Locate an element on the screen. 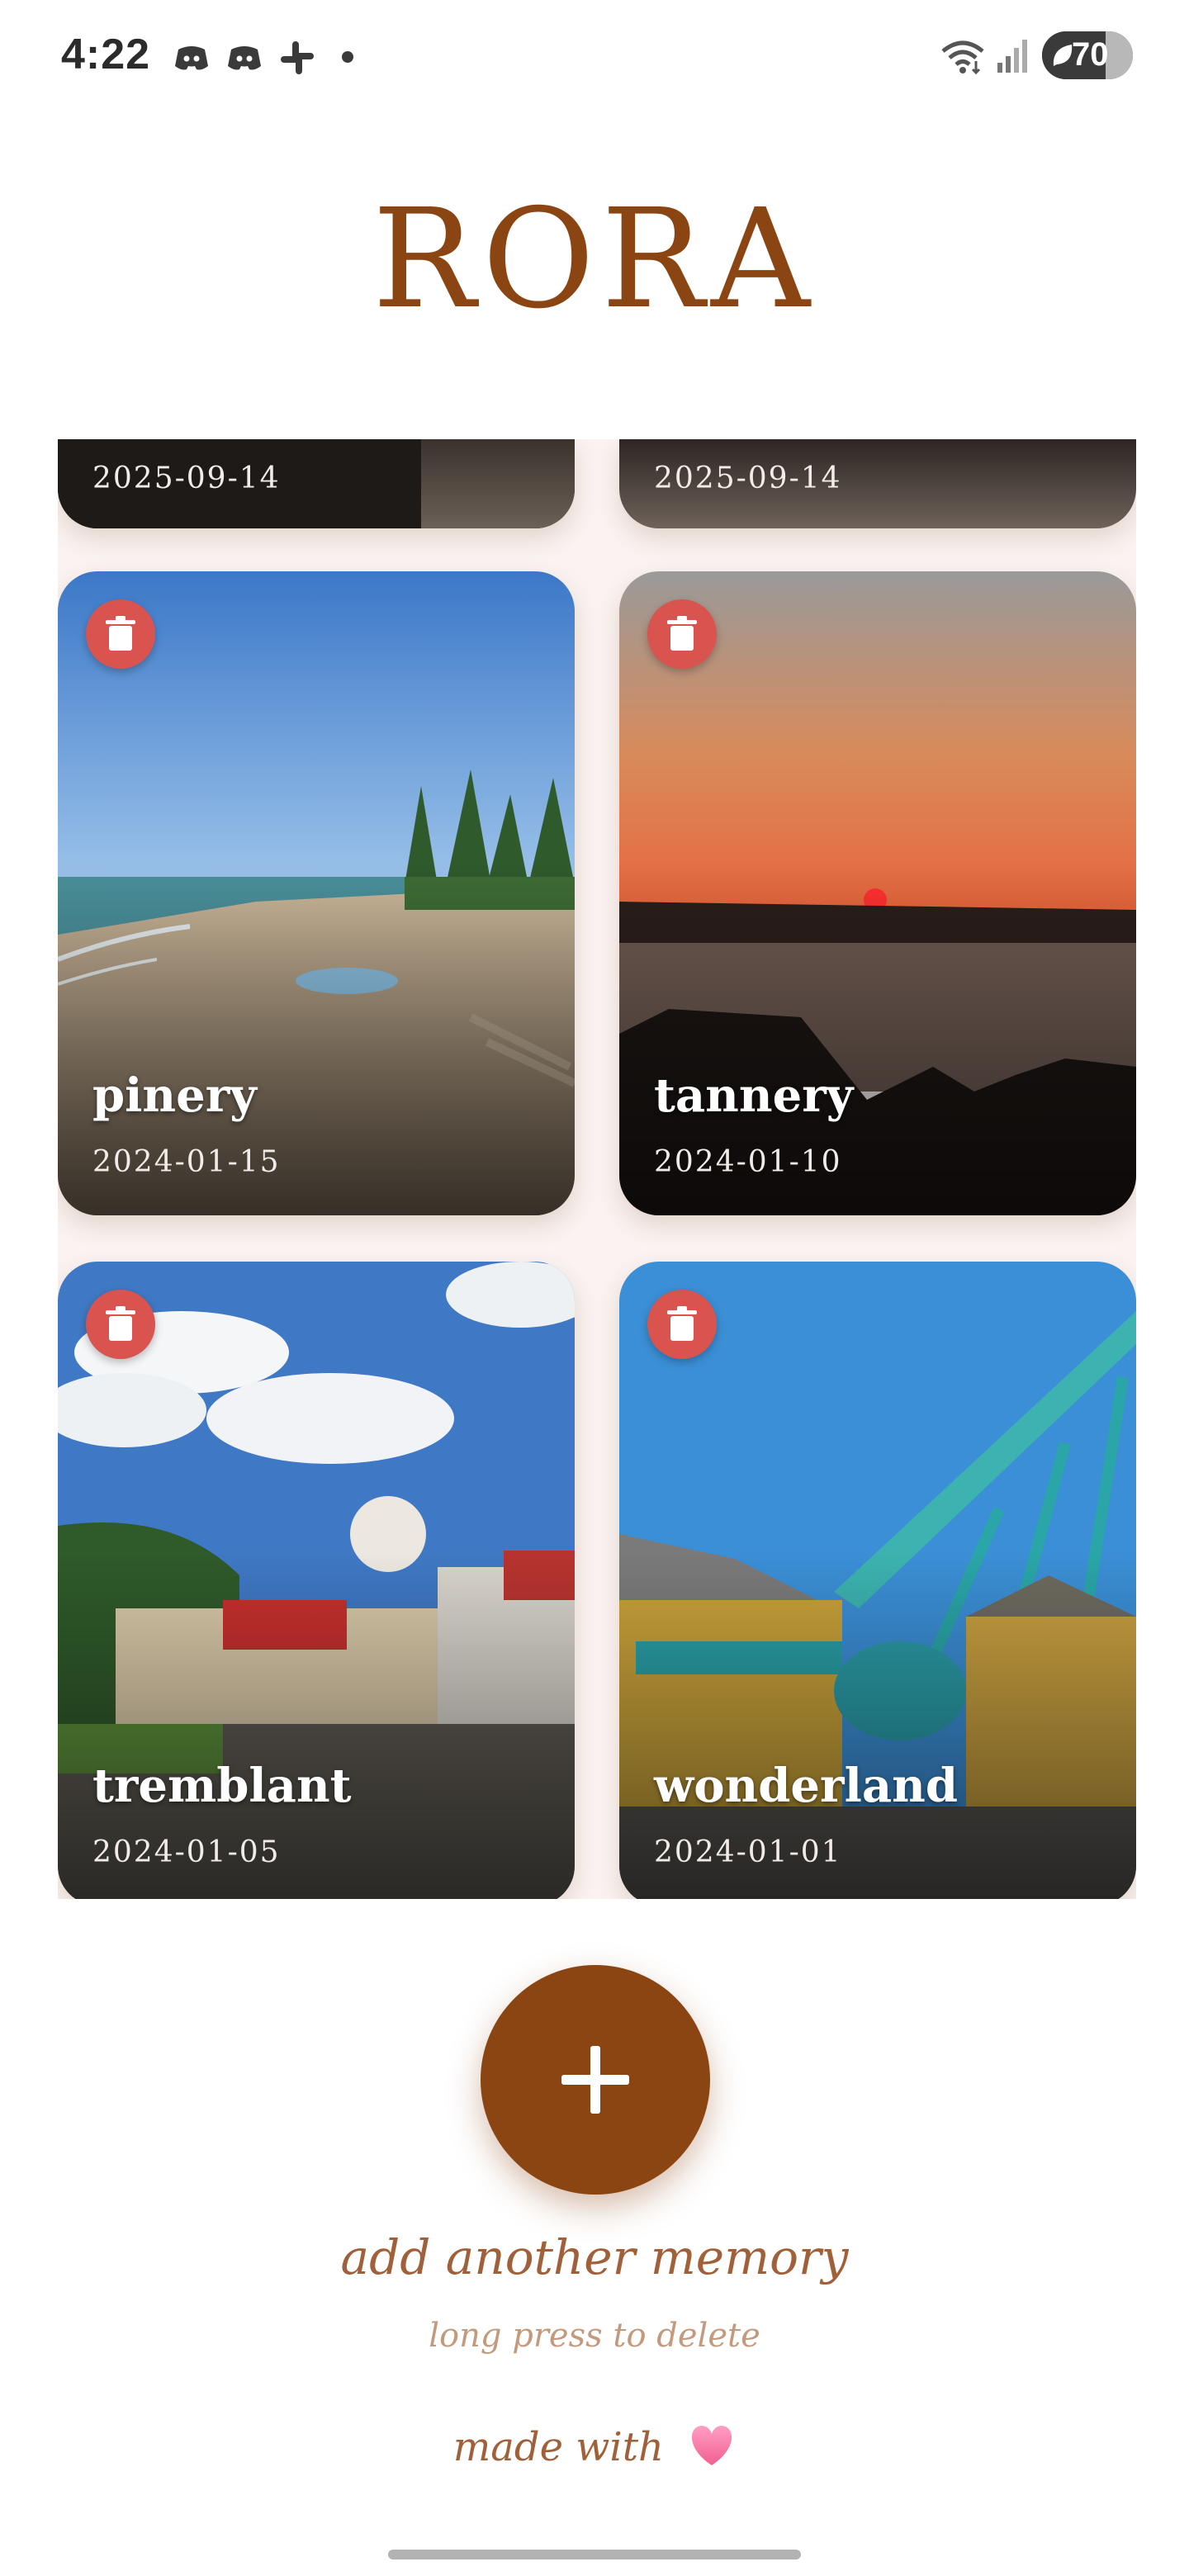 The height and width of the screenshot is (2576, 1189). home-indicator is located at coordinates (594, 2554).